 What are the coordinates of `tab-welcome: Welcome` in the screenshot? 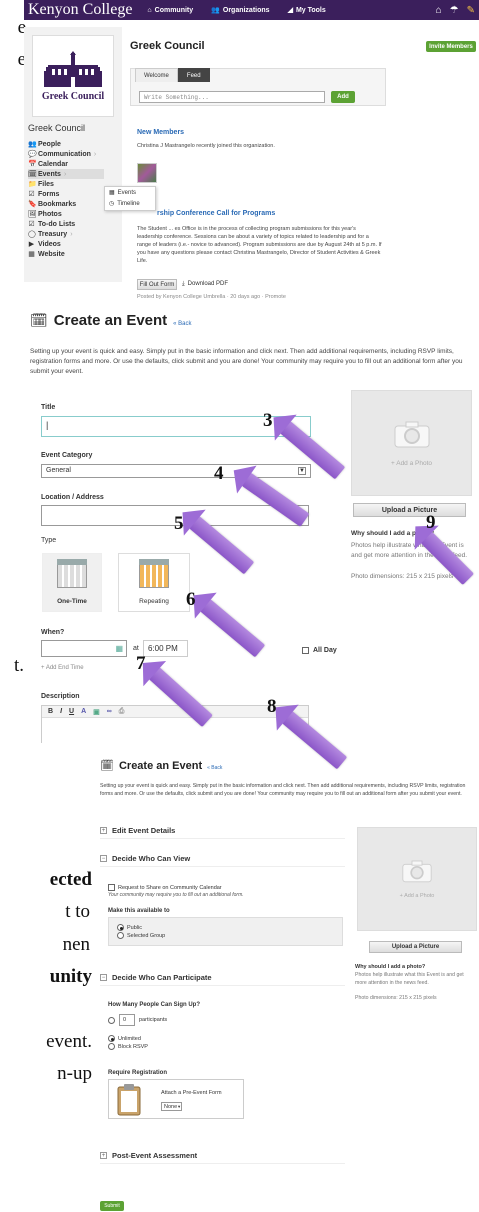 It's located at (156, 75).